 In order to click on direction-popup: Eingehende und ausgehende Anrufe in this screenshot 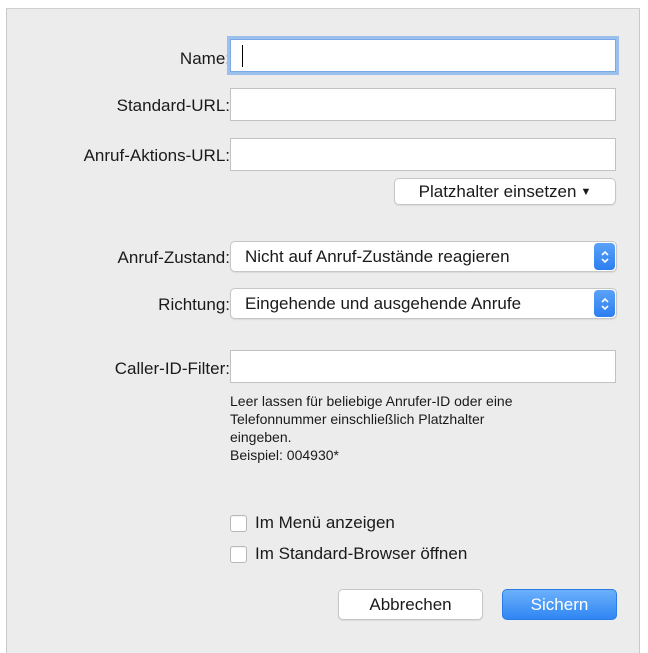, I will do `click(423, 303)`.